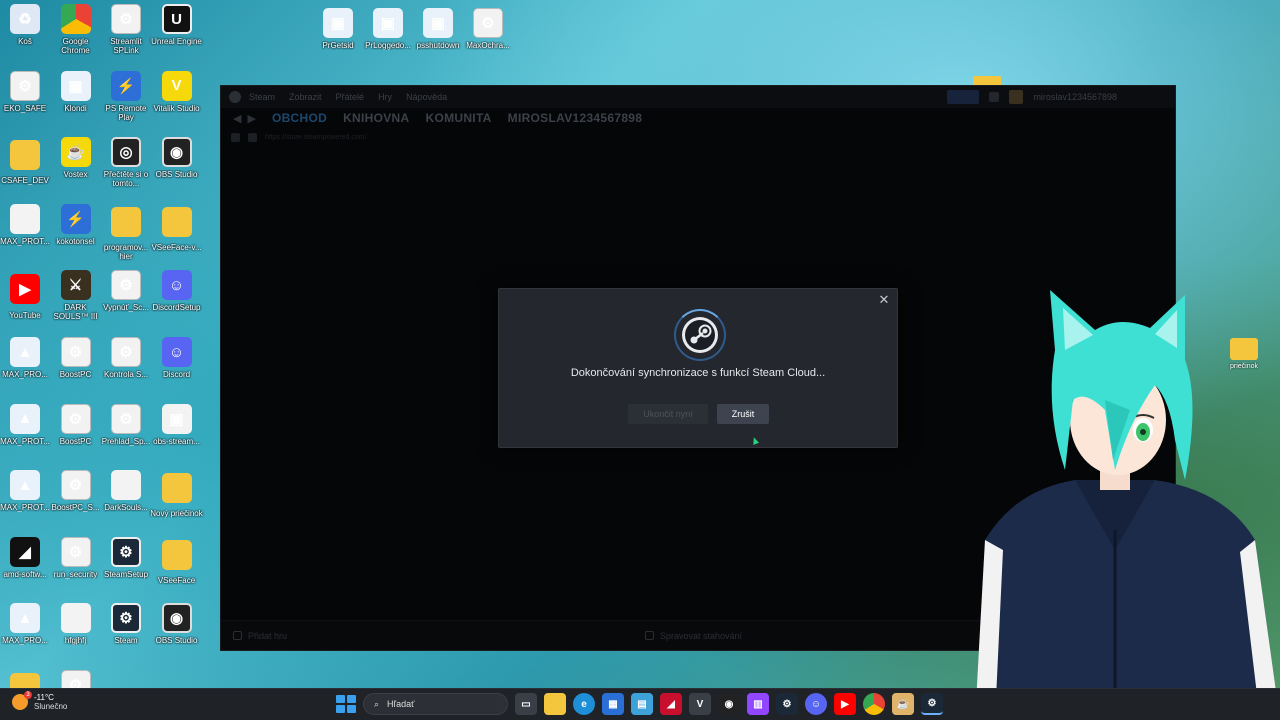 The image size is (1280, 720). What do you see at coordinates (555, 704) in the screenshot?
I see `file-explorer-icon` at bounding box center [555, 704].